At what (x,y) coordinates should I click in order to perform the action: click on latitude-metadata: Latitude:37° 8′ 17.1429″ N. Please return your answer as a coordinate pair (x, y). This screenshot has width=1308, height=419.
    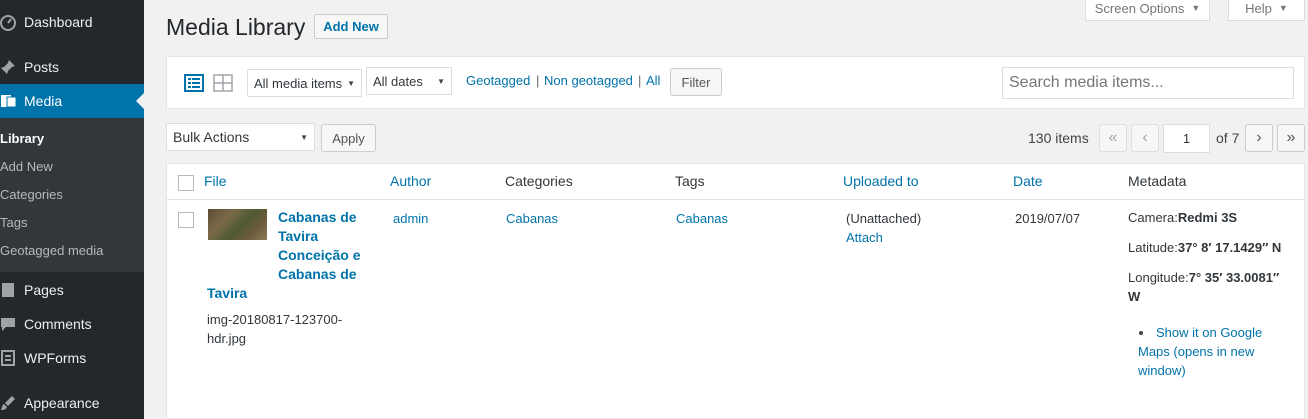
    Looking at the image, I should click on (1204, 247).